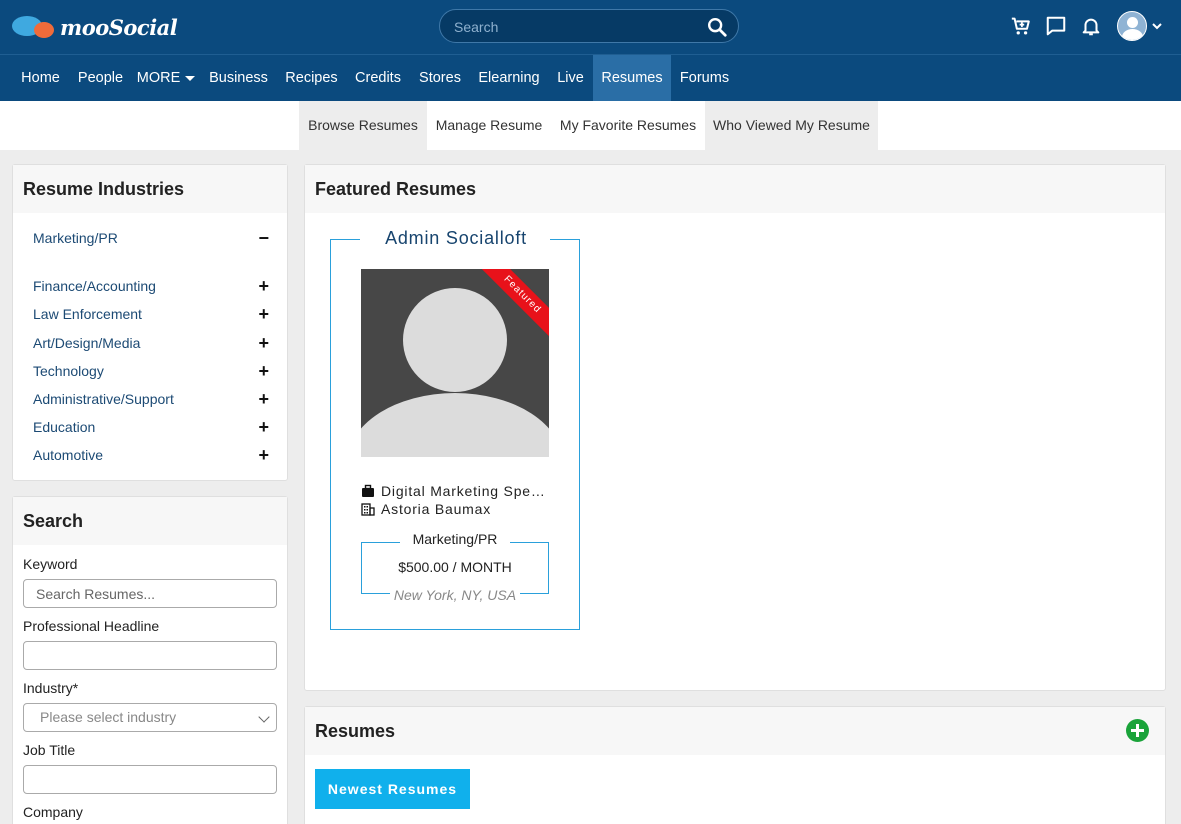 This screenshot has height=824, width=1181. What do you see at coordinates (151, 455) in the screenshot?
I see `industry-item: Automotive +` at bounding box center [151, 455].